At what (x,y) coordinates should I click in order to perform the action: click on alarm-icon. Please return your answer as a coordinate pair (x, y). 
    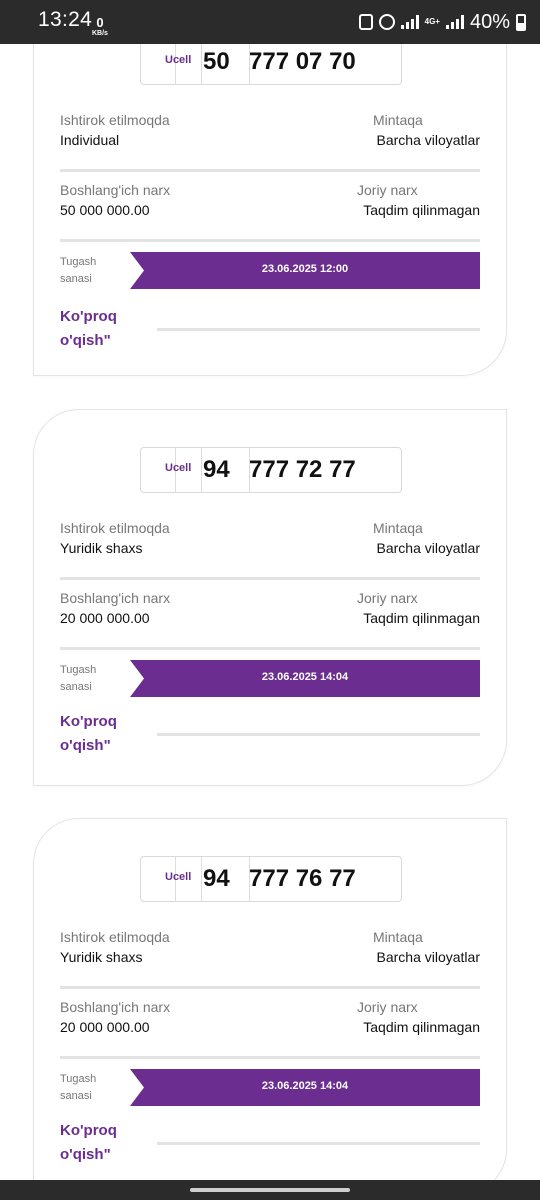
    Looking at the image, I should click on (386, 22).